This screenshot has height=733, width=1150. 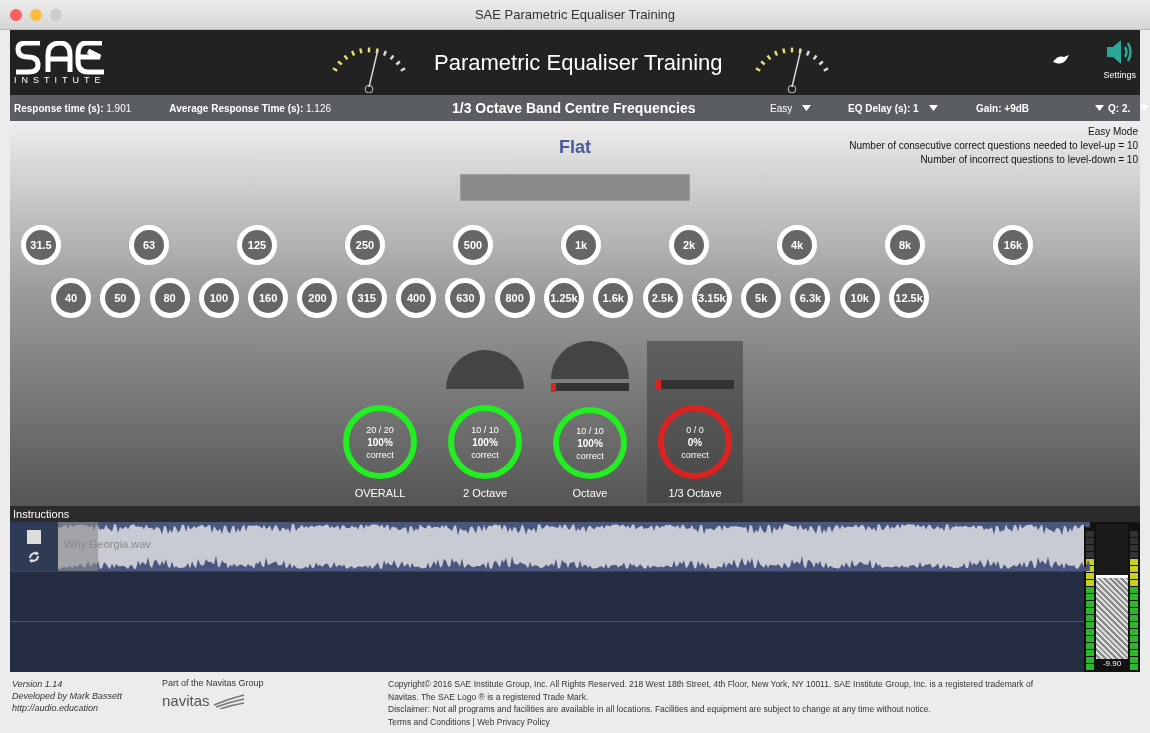 I want to click on volume-fader, so click(x=1112, y=591).